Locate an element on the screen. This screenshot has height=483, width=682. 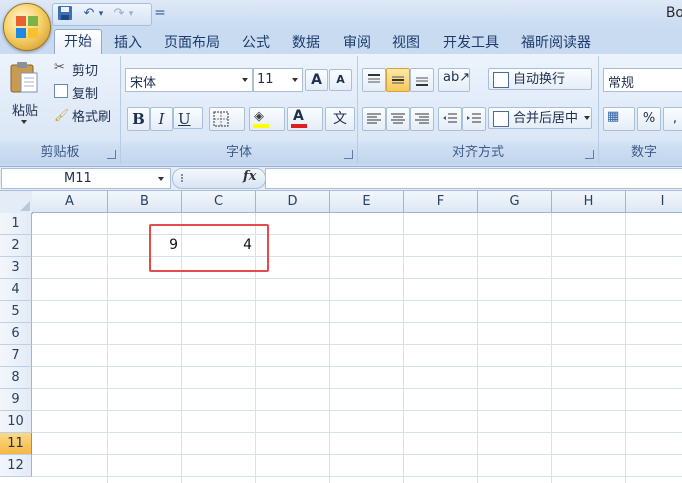
fill-color-button: ◈ is located at coordinates (267, 119).